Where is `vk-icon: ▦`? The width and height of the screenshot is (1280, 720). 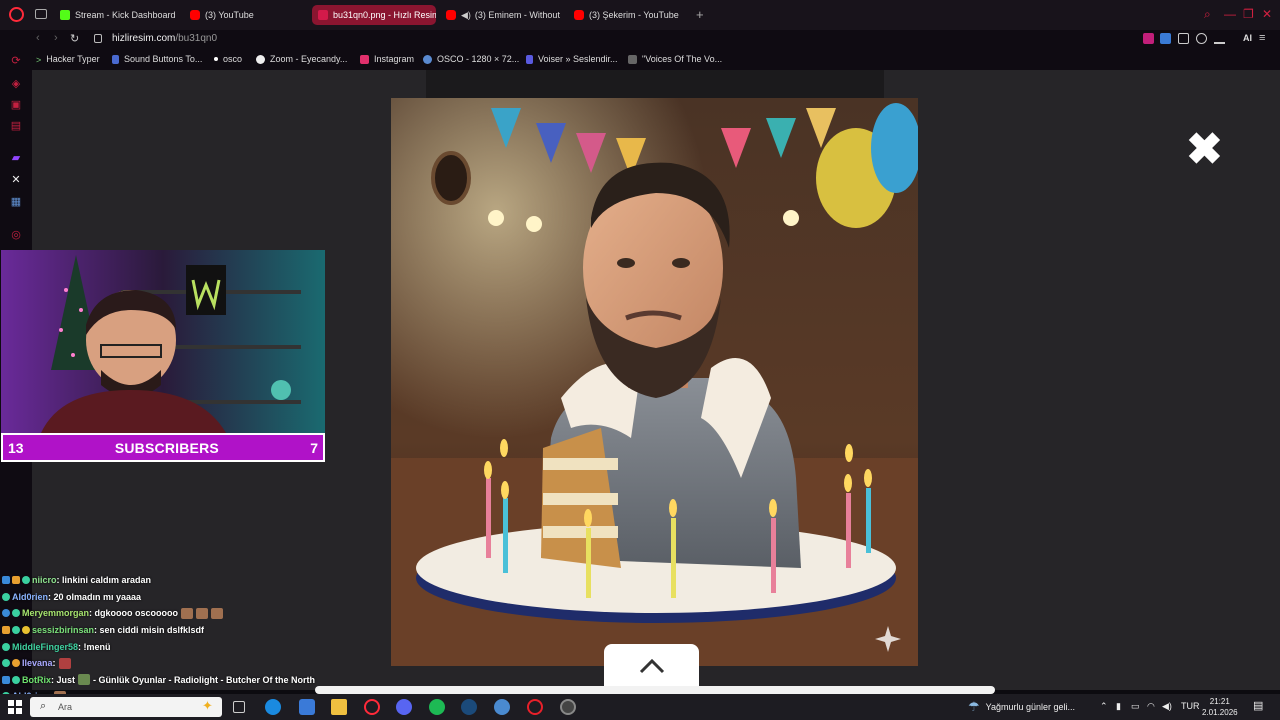
vk-icon: ▦ is located at coordinates (16, 202).